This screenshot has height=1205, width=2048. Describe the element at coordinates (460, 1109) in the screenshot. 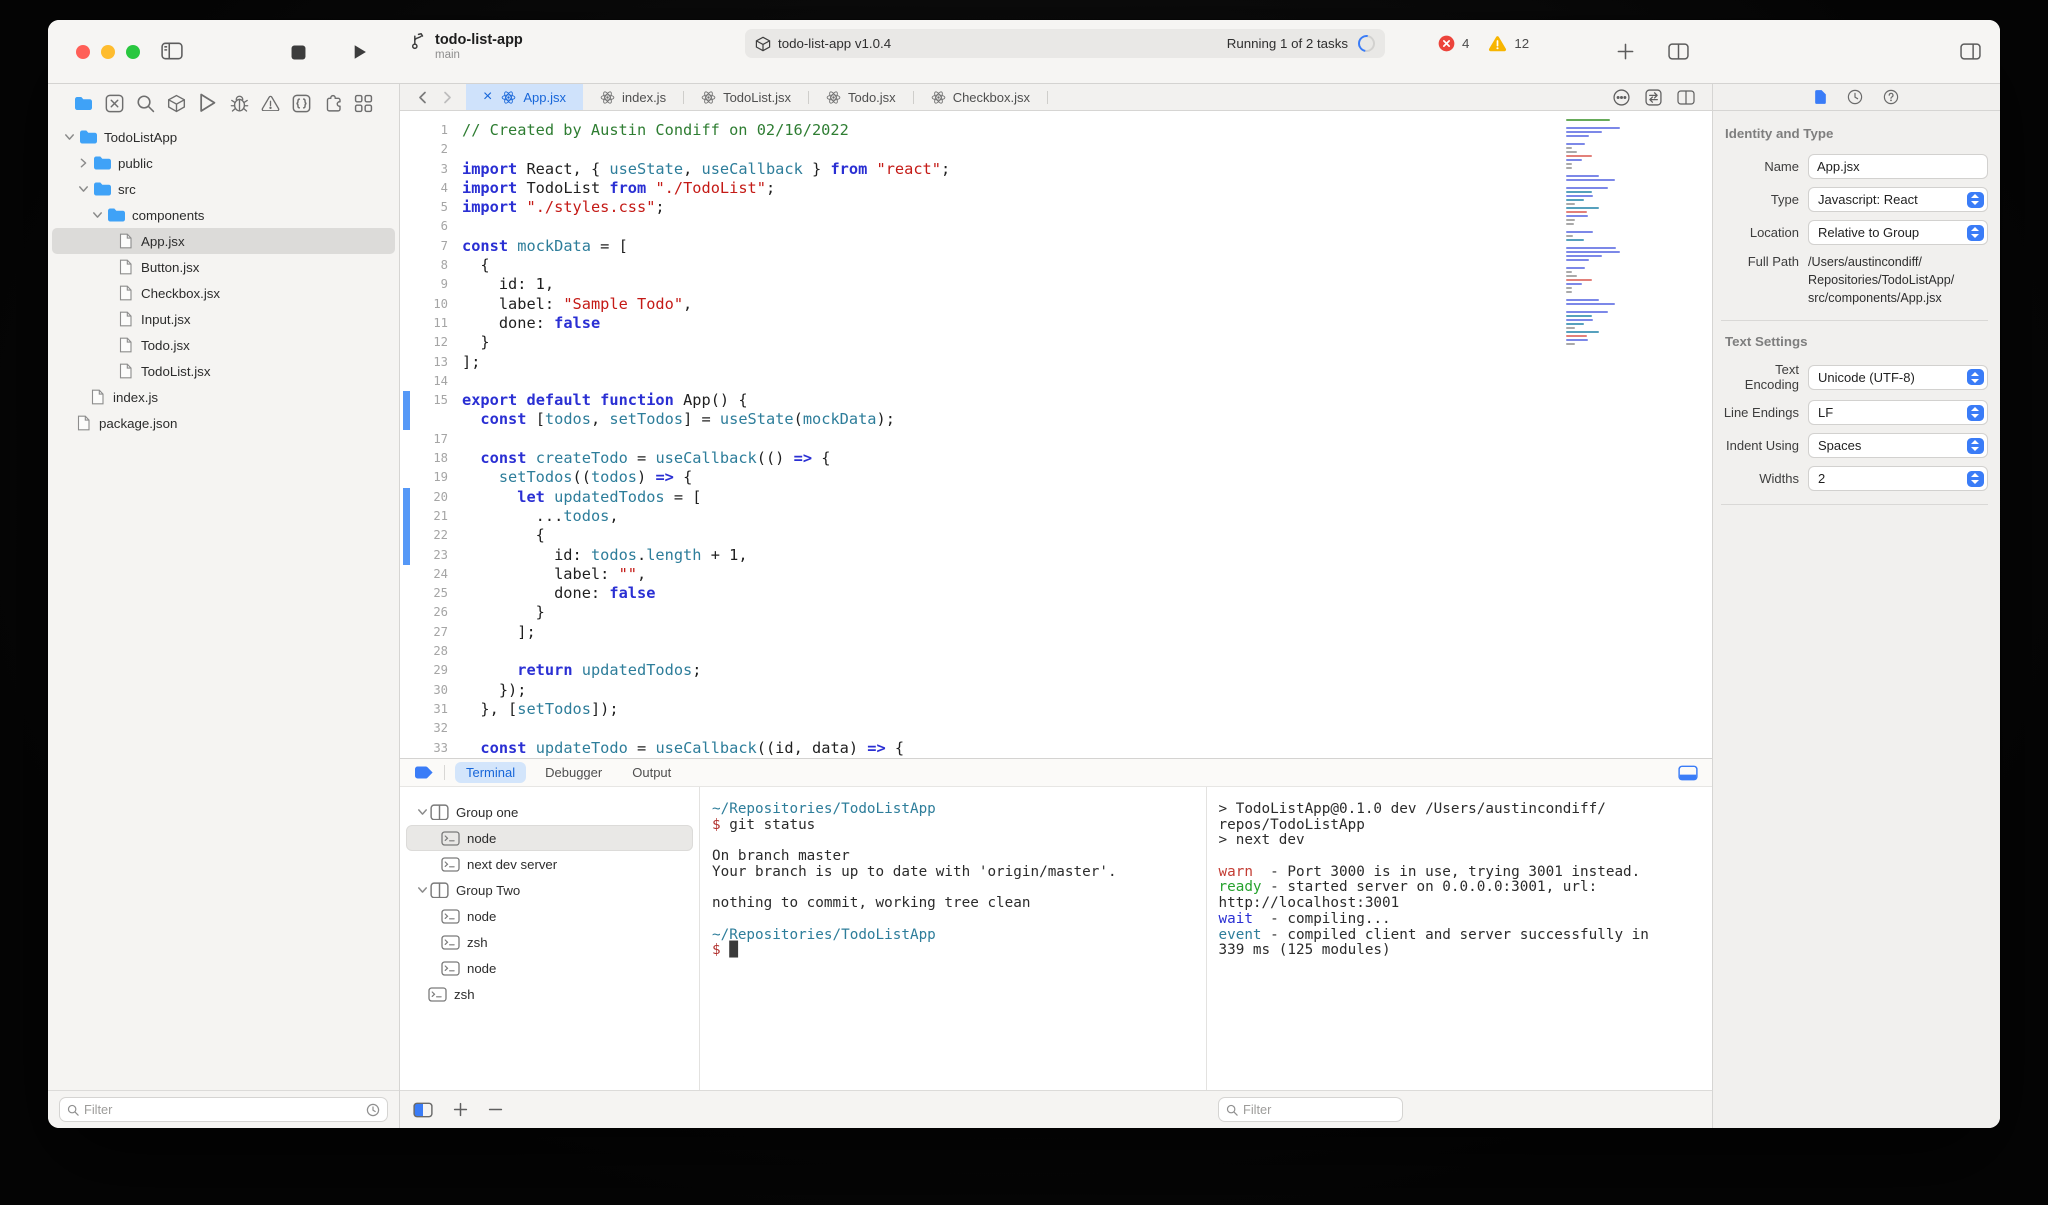

I see `add-terminal-button` at that location.